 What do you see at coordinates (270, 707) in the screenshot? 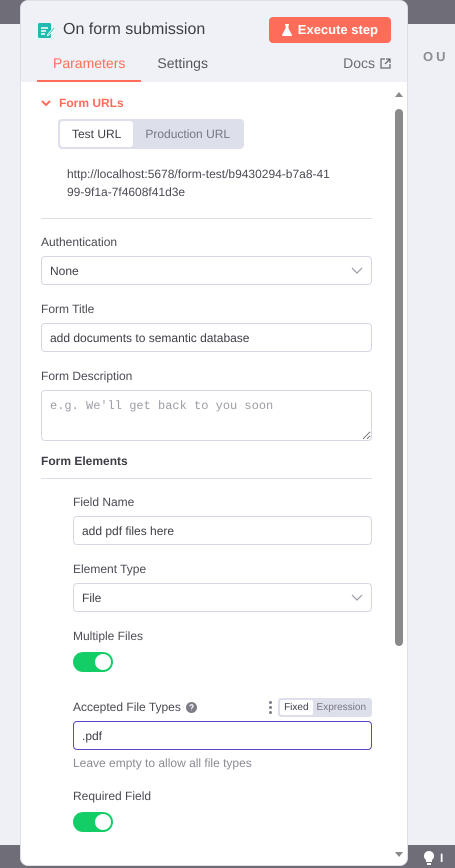
I see `options-icon` at bounding box center [270, 707].